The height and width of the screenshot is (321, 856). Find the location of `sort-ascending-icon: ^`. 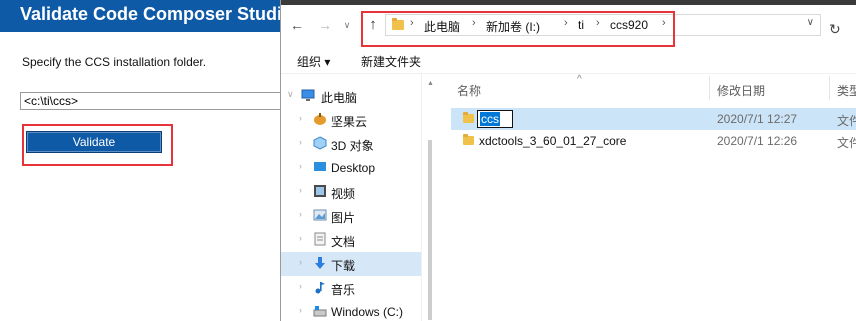

sort-ascending-icon: ^ is located at coordinates (579, 79).